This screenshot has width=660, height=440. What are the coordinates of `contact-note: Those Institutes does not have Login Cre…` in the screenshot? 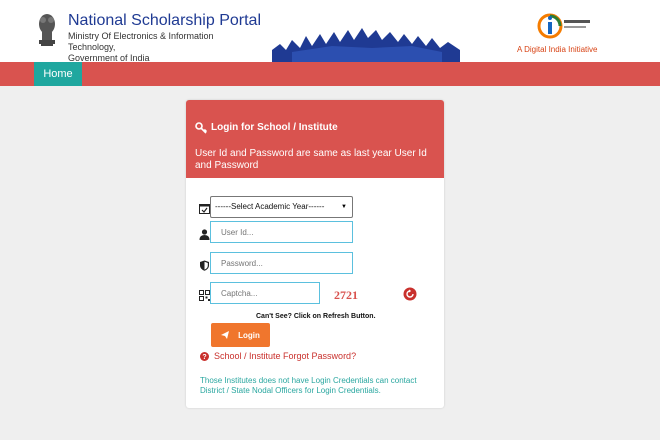 It's located at (308, 385).